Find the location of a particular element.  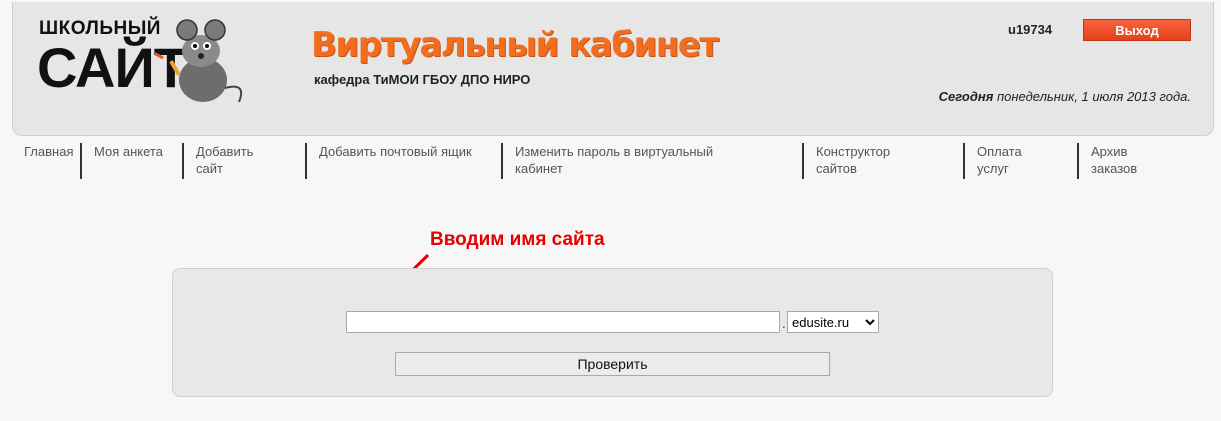

today-label: Сегодня is located at coordinates (966, 96).